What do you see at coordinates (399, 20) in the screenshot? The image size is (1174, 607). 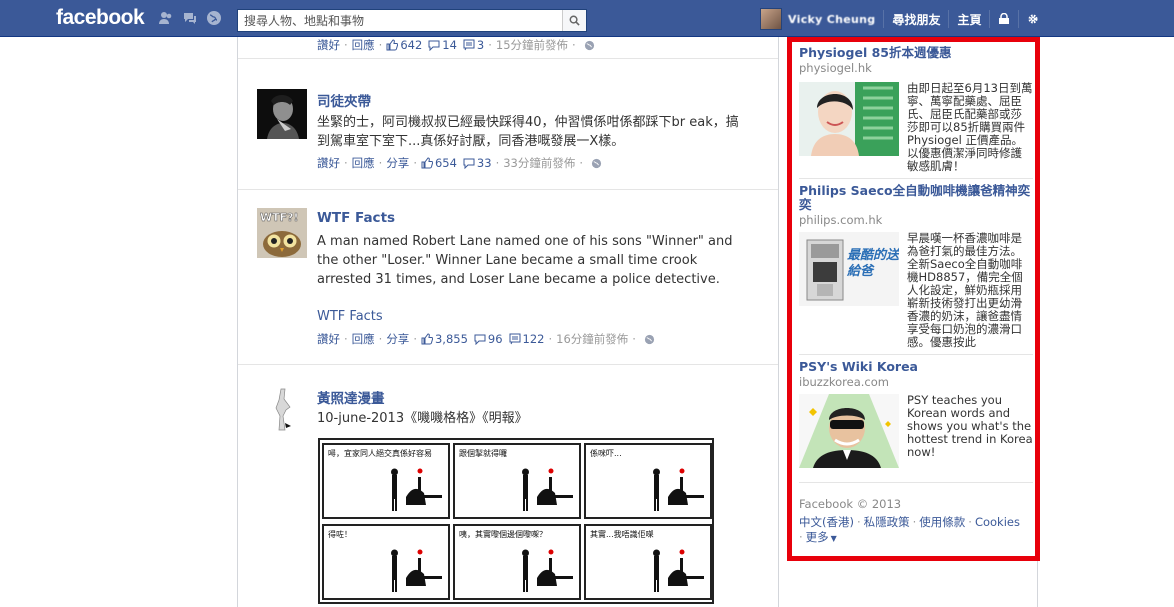 I see `search-input` at bounding box center [399, 20].